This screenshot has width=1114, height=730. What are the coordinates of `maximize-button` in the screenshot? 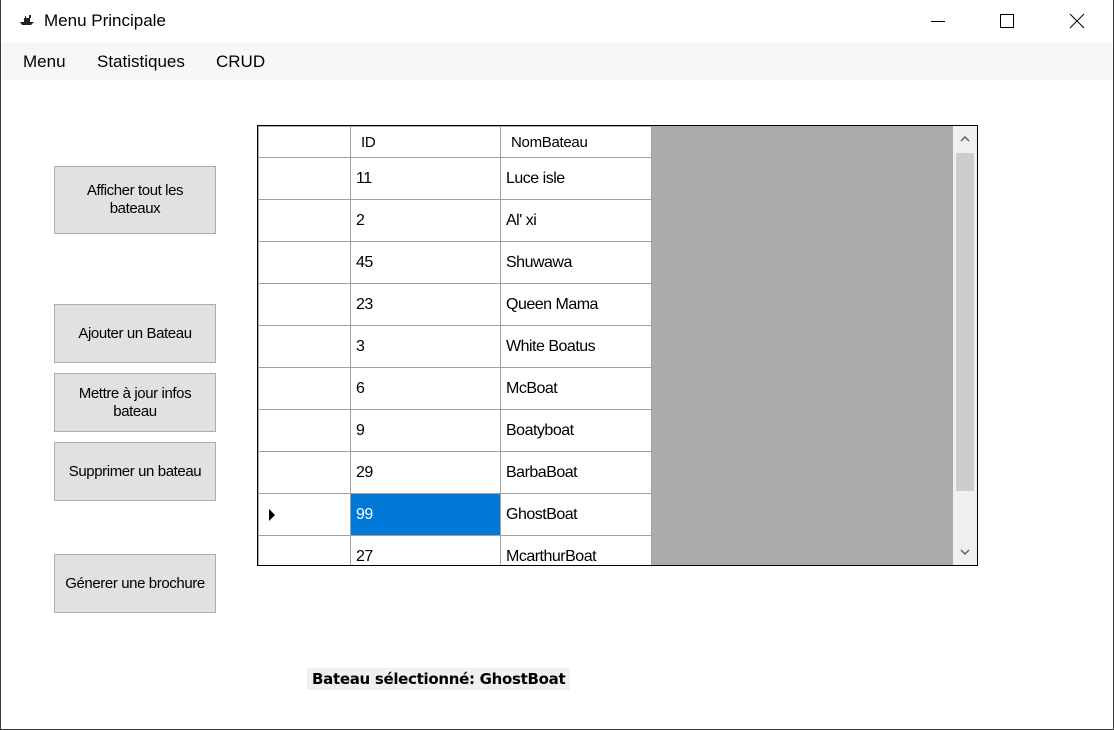 It's located at (1007, 21).